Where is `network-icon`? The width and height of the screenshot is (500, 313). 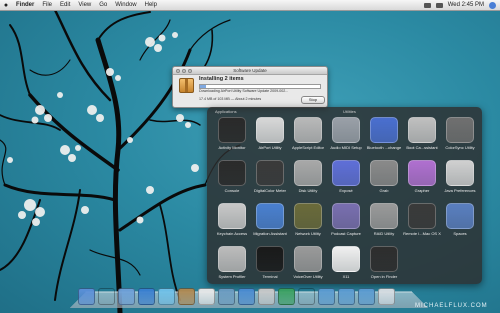 network-icon is located at coordinates (308, 216).